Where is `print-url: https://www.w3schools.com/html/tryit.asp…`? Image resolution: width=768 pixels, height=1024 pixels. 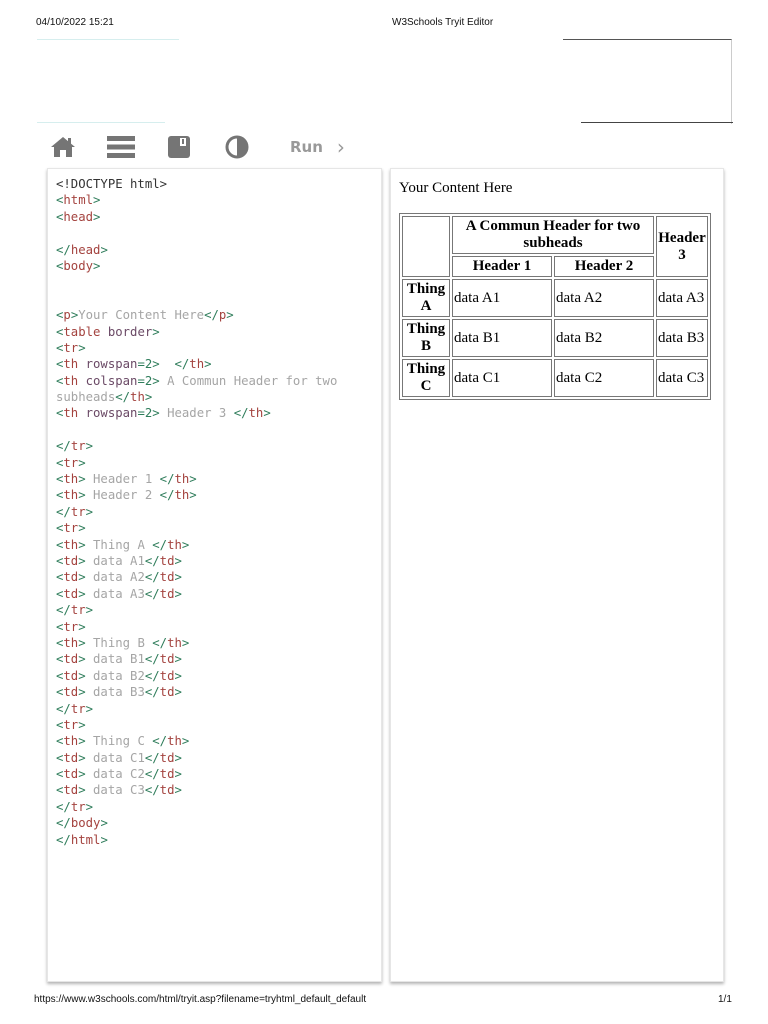 print-url: https://www.w3schools.com/html/tryit.asp… is located at coordinates (200, 999).